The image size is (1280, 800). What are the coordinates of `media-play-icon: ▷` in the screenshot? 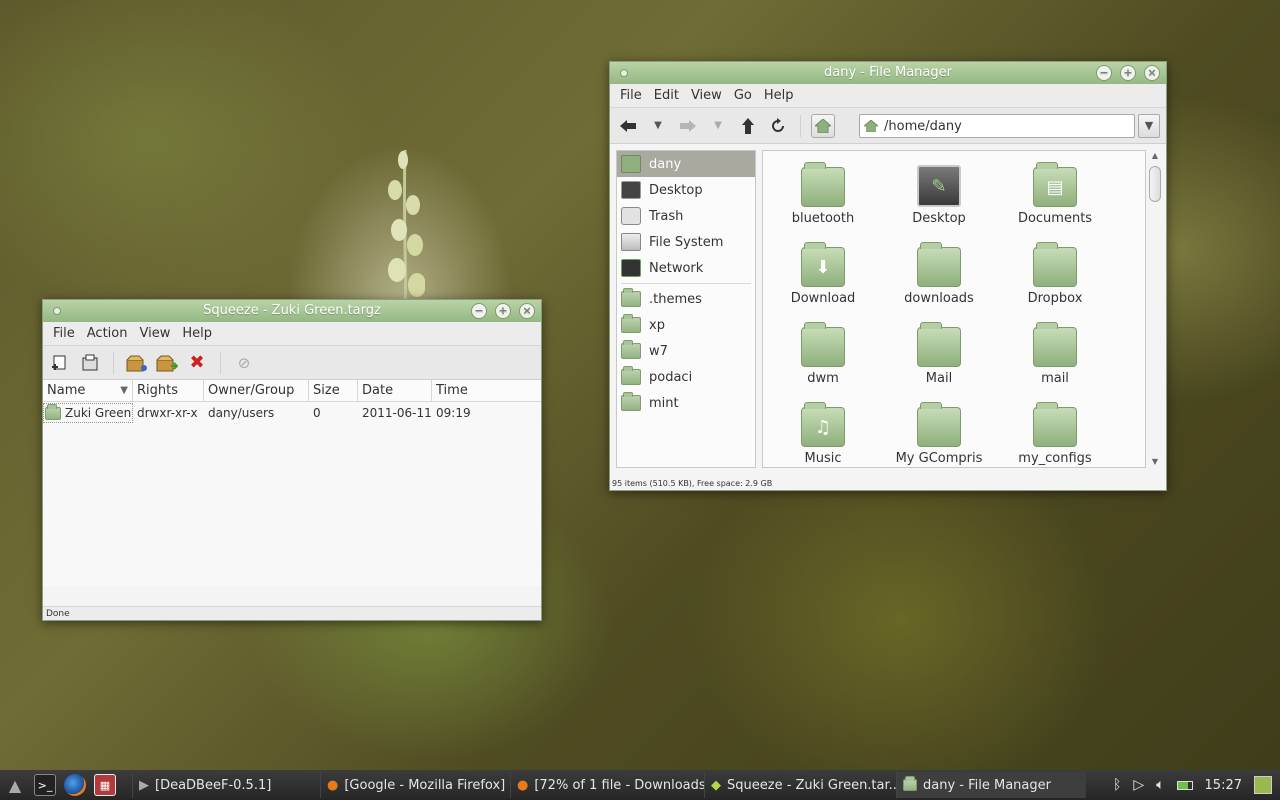 It's located at (1138, 785).